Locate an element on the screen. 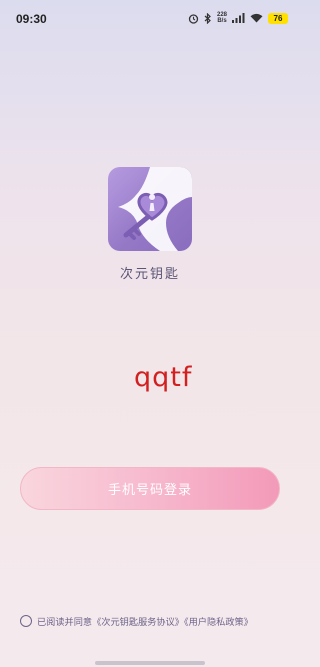 This screenshot has height=667, width=320. wifi-icon is located at coordinates (256, 18).